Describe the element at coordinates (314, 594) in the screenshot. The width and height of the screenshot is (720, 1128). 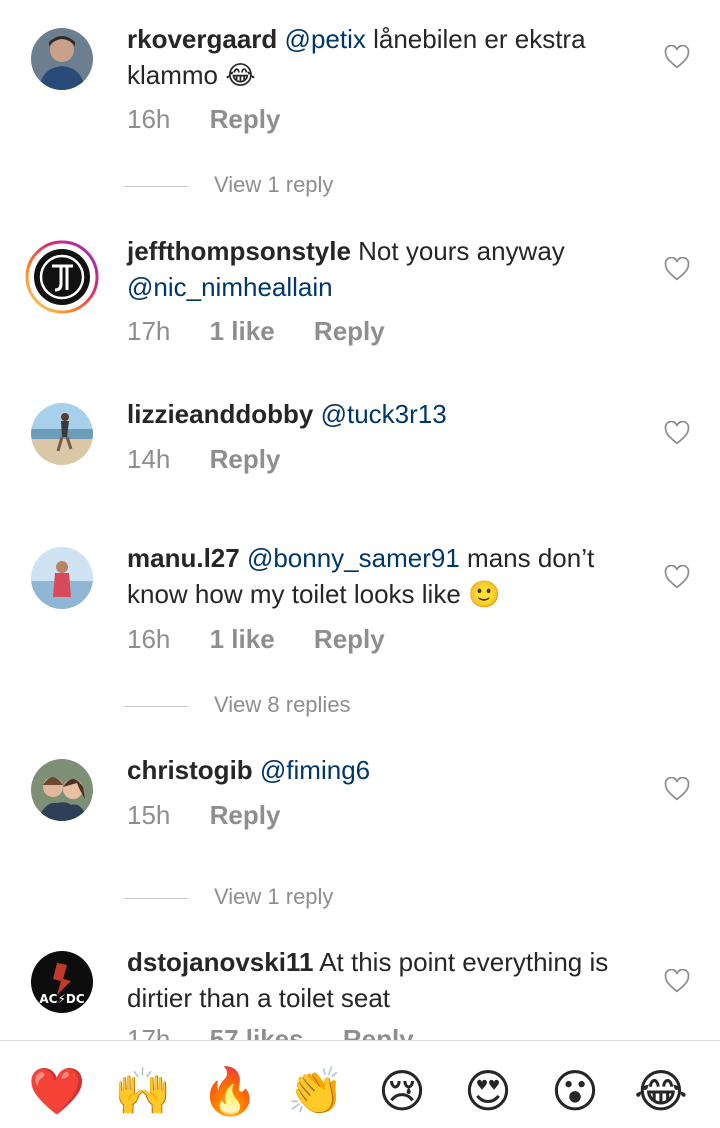
I see `comment-text: know how my toilet looks like 🙂` at that location.